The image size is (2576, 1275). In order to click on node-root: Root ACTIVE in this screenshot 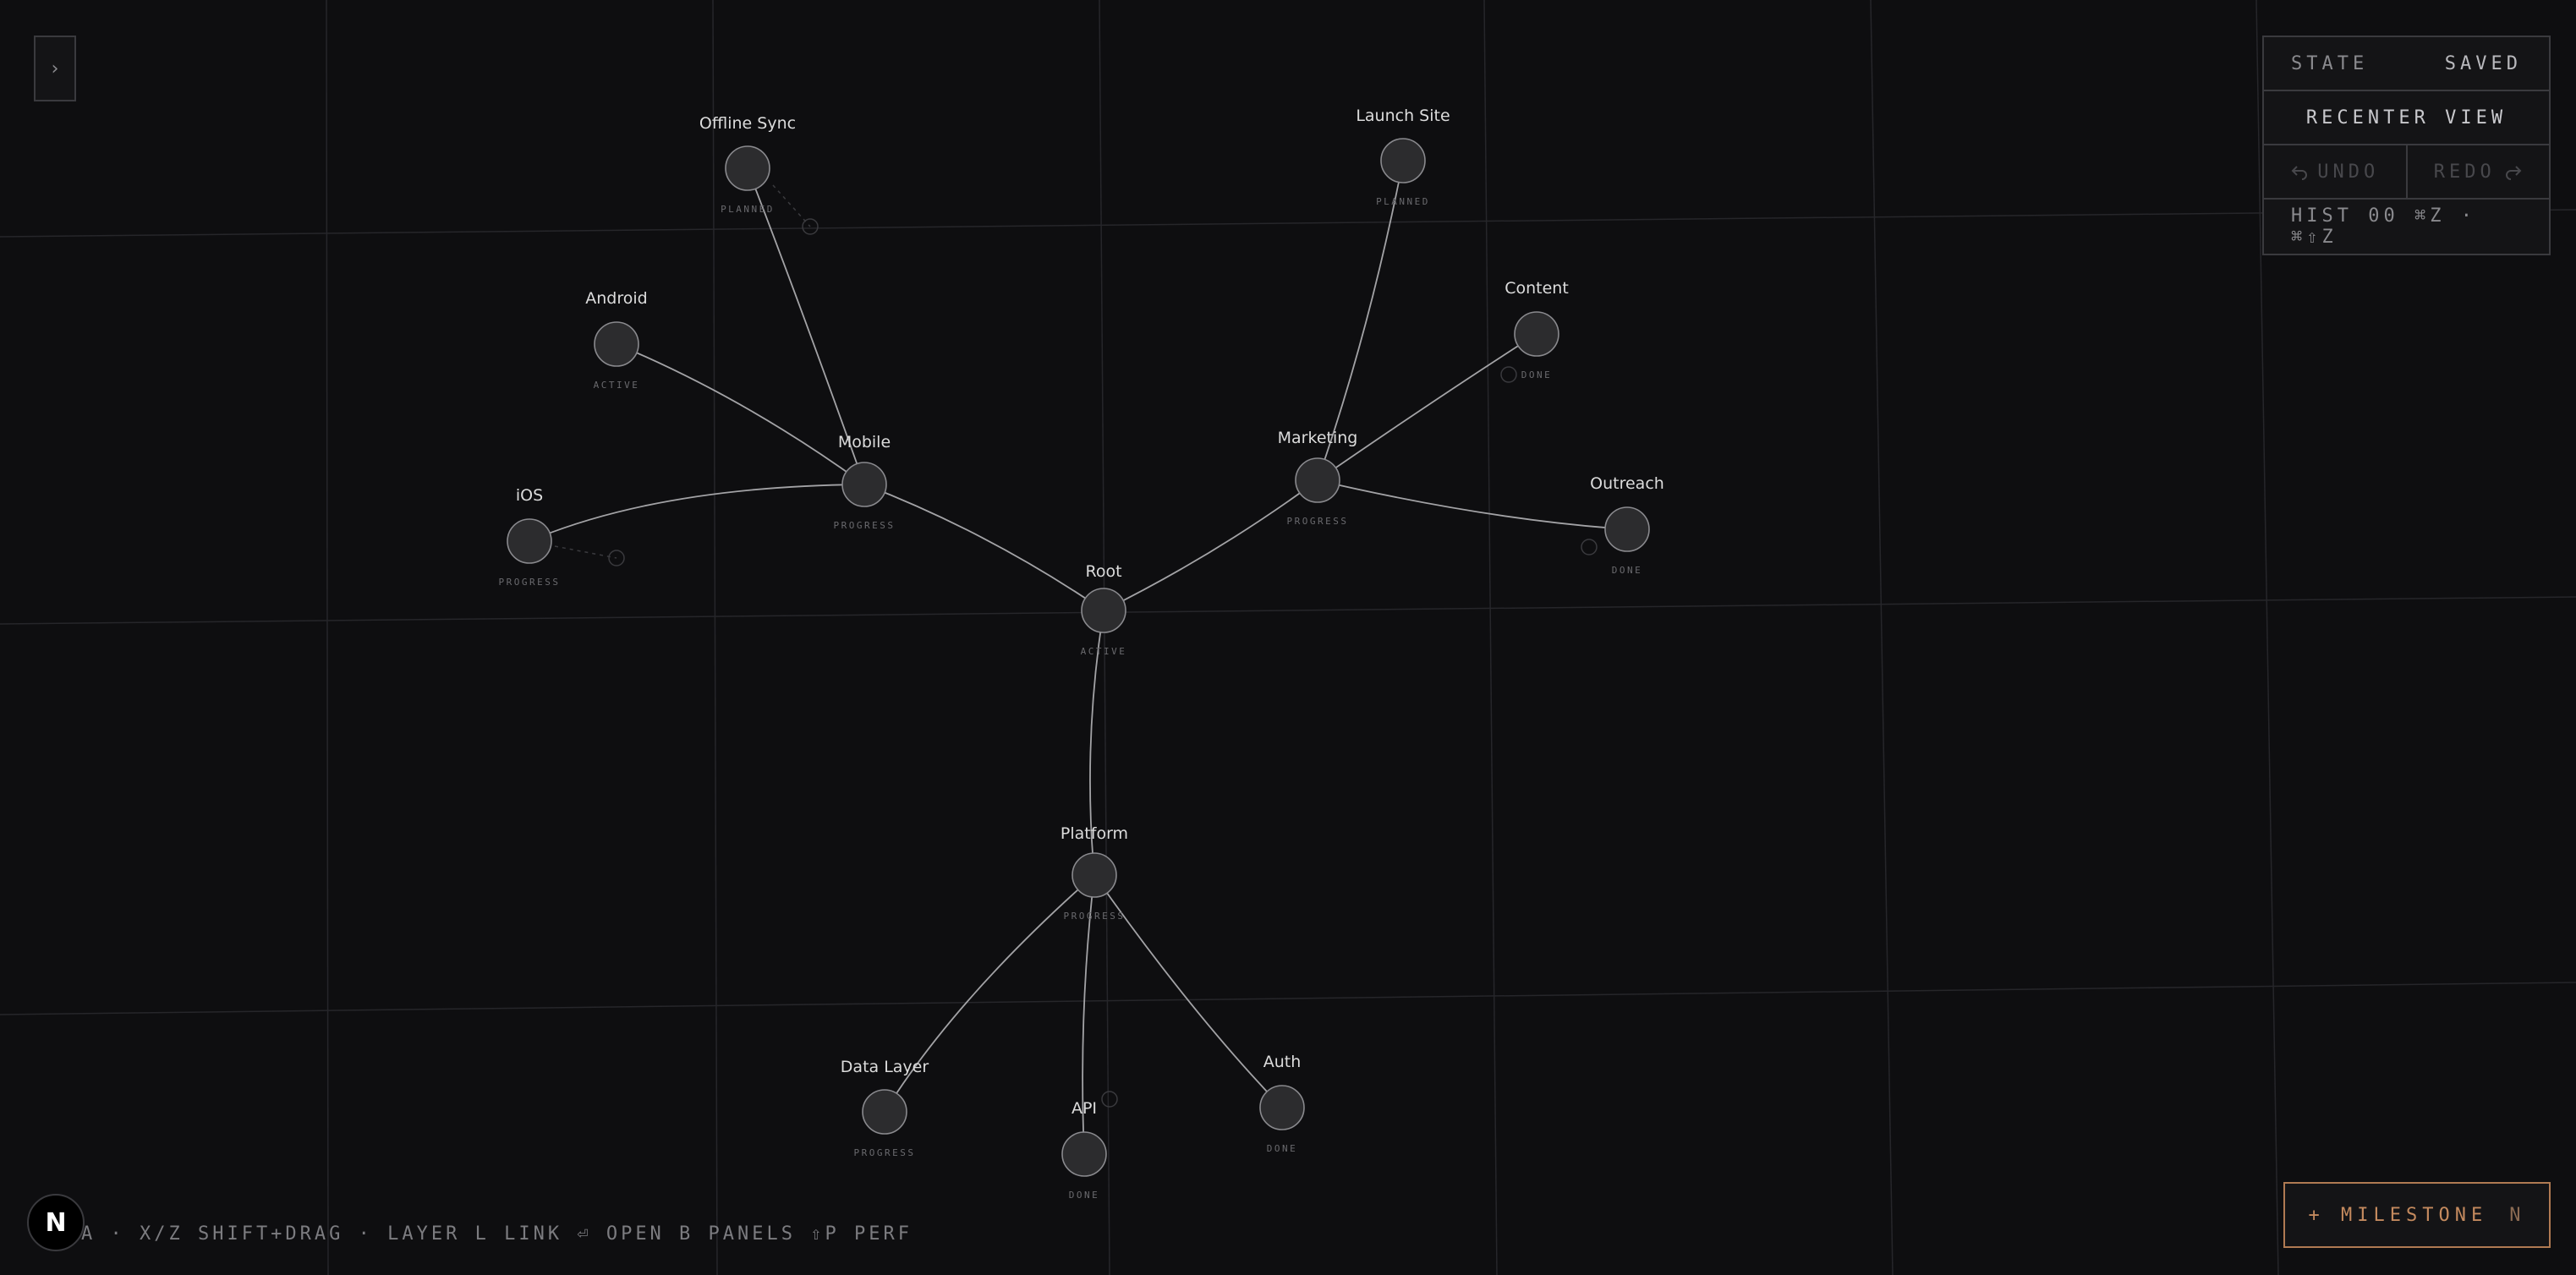, I will do `click(1104, 609)`.